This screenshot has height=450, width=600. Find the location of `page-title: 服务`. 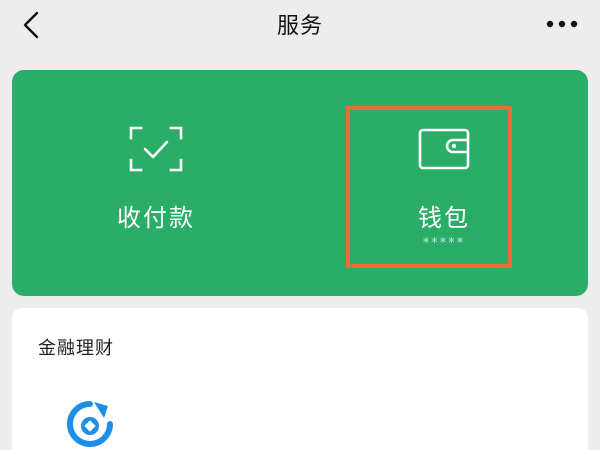

page-title: 服务 is located at coordinates (299, 26).